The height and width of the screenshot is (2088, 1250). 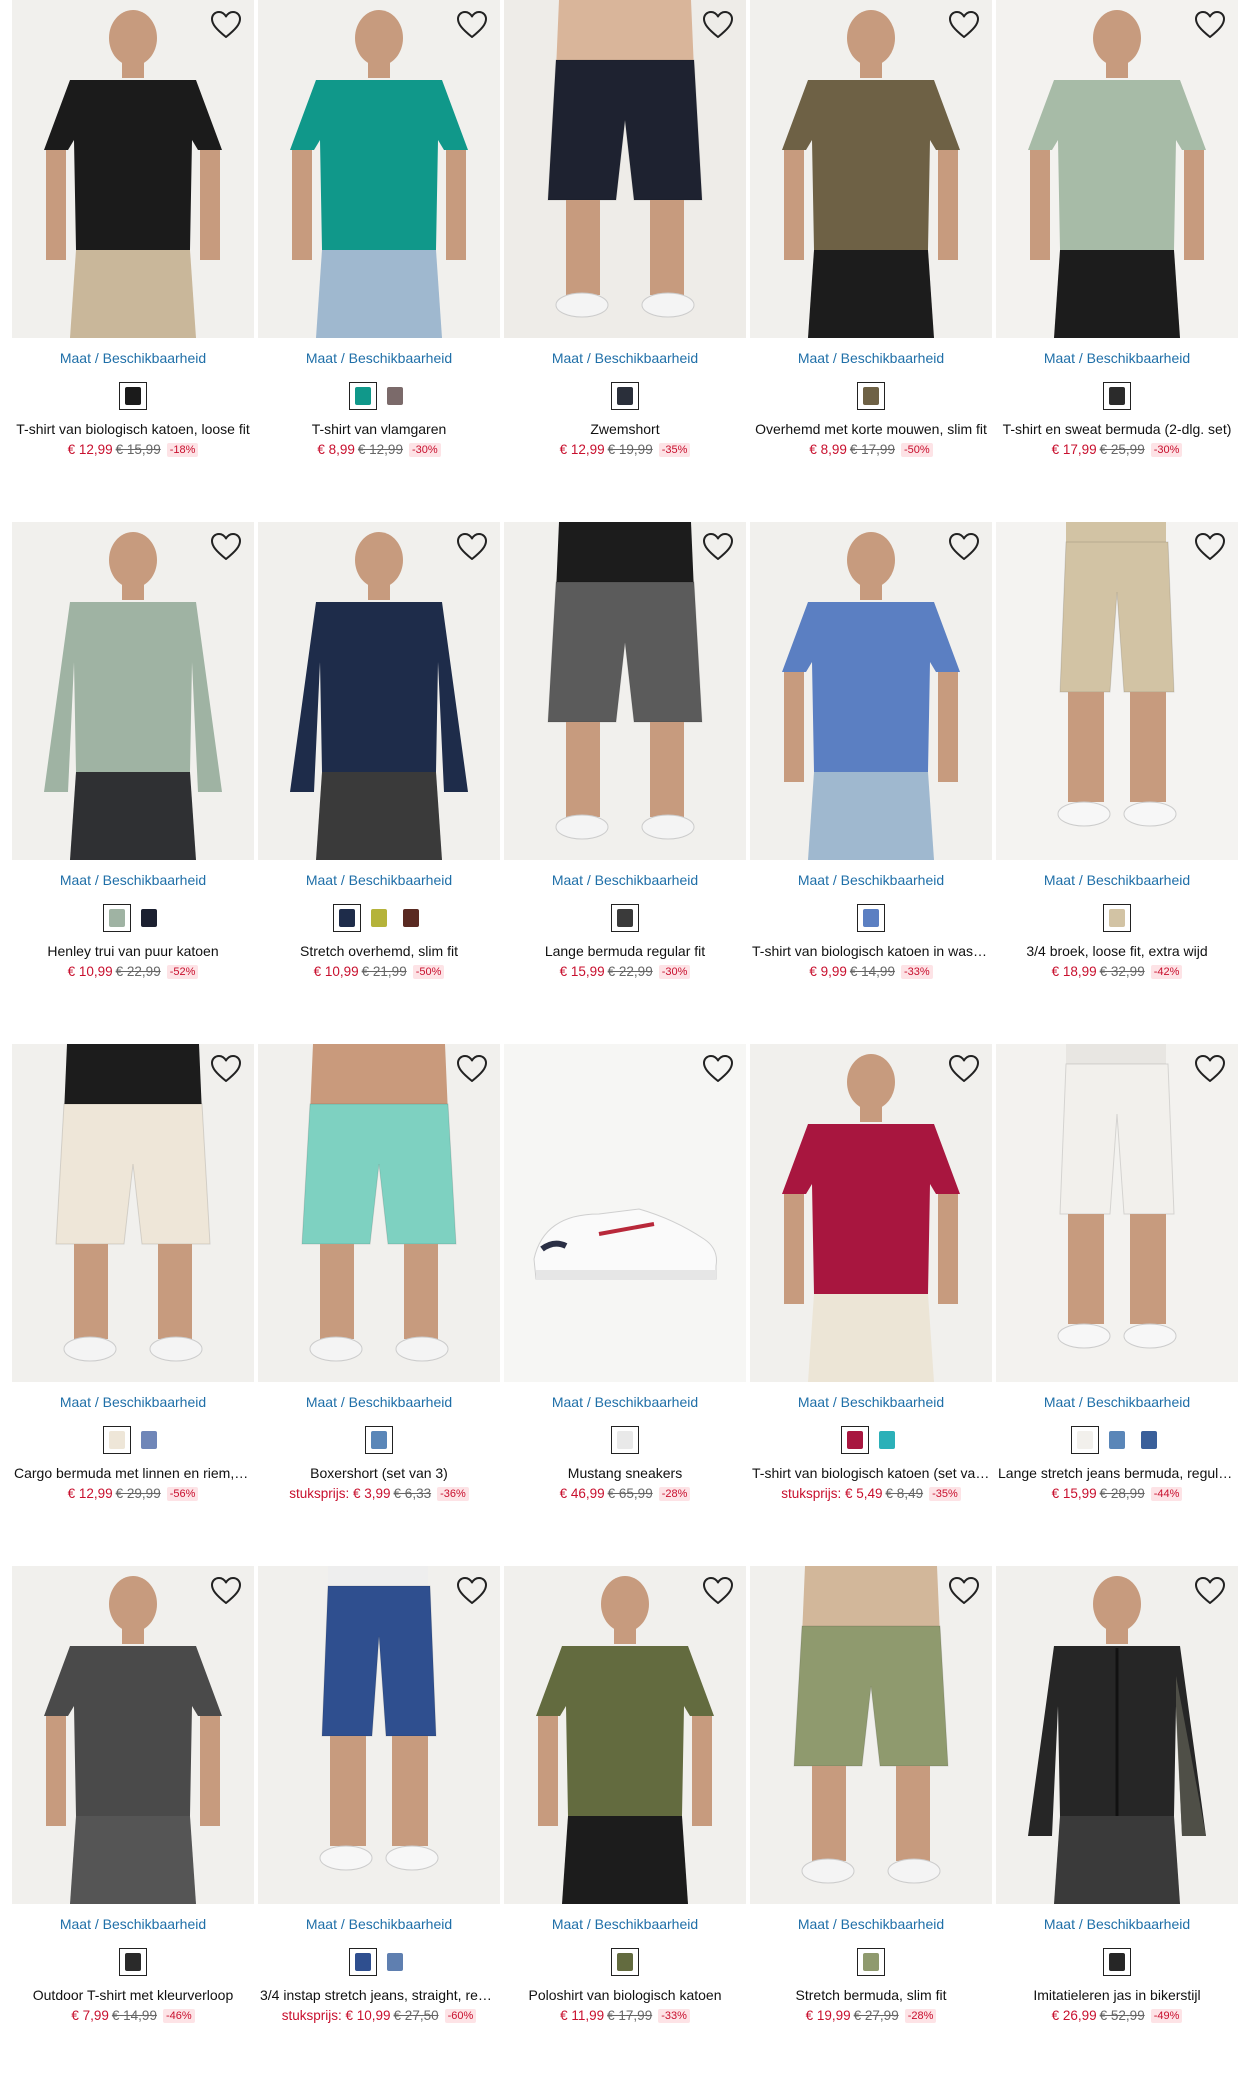 What do you see at coordinates (133, 429) in the screenshot?
I see `product-name: T-shirt van biologisch katoen, loose fit` at bounding box center [133, 429].